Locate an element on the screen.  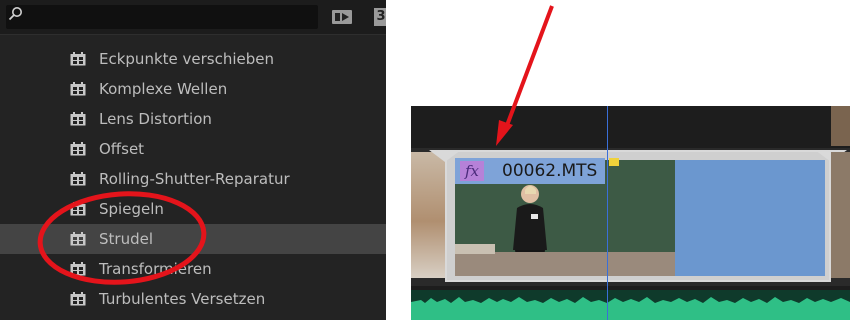
audio-waveform is located at coordinates (630, 308).